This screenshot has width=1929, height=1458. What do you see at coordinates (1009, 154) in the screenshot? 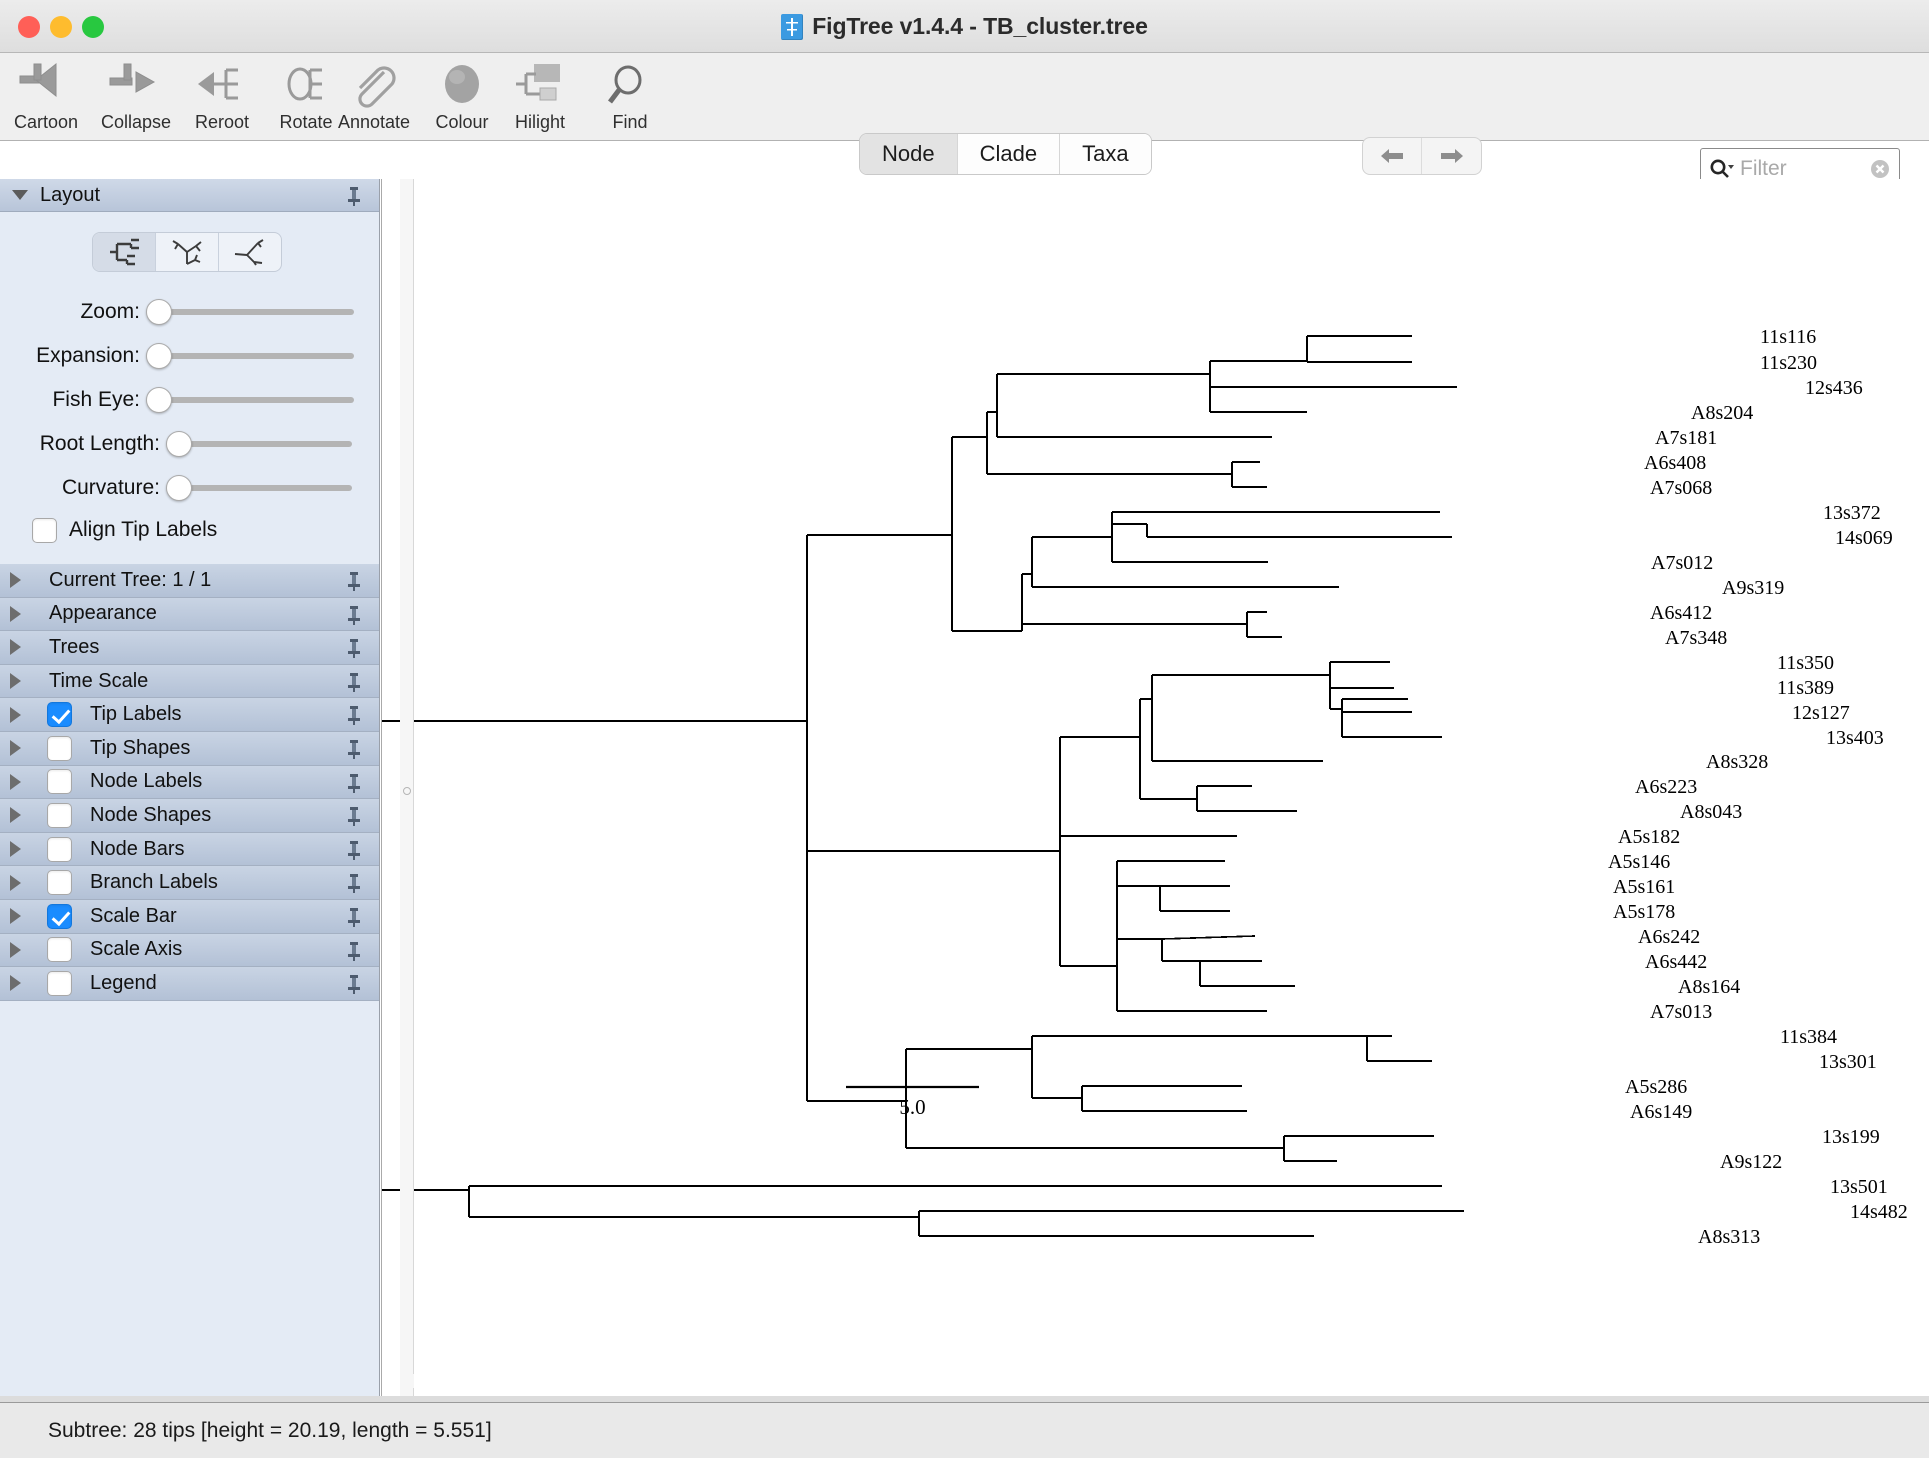
I see `selection-mode-clade: Clade` at bounding box center [1009, 154].